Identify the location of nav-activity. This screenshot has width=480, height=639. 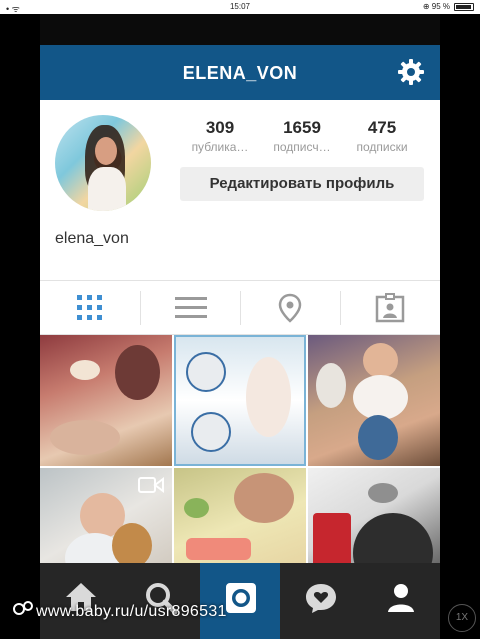
(320, 601).